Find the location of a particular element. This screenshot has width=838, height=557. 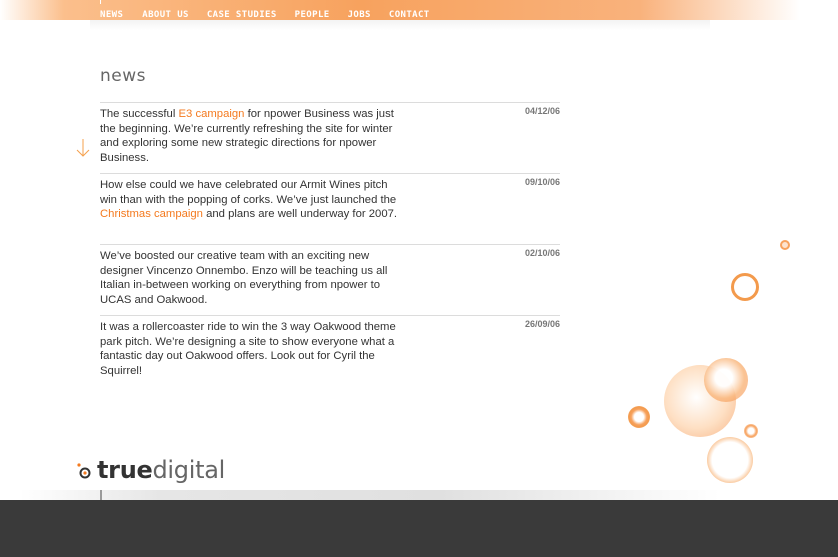

news-link-e3-campaign: E3 campaign is located at coordinates (211, 114).